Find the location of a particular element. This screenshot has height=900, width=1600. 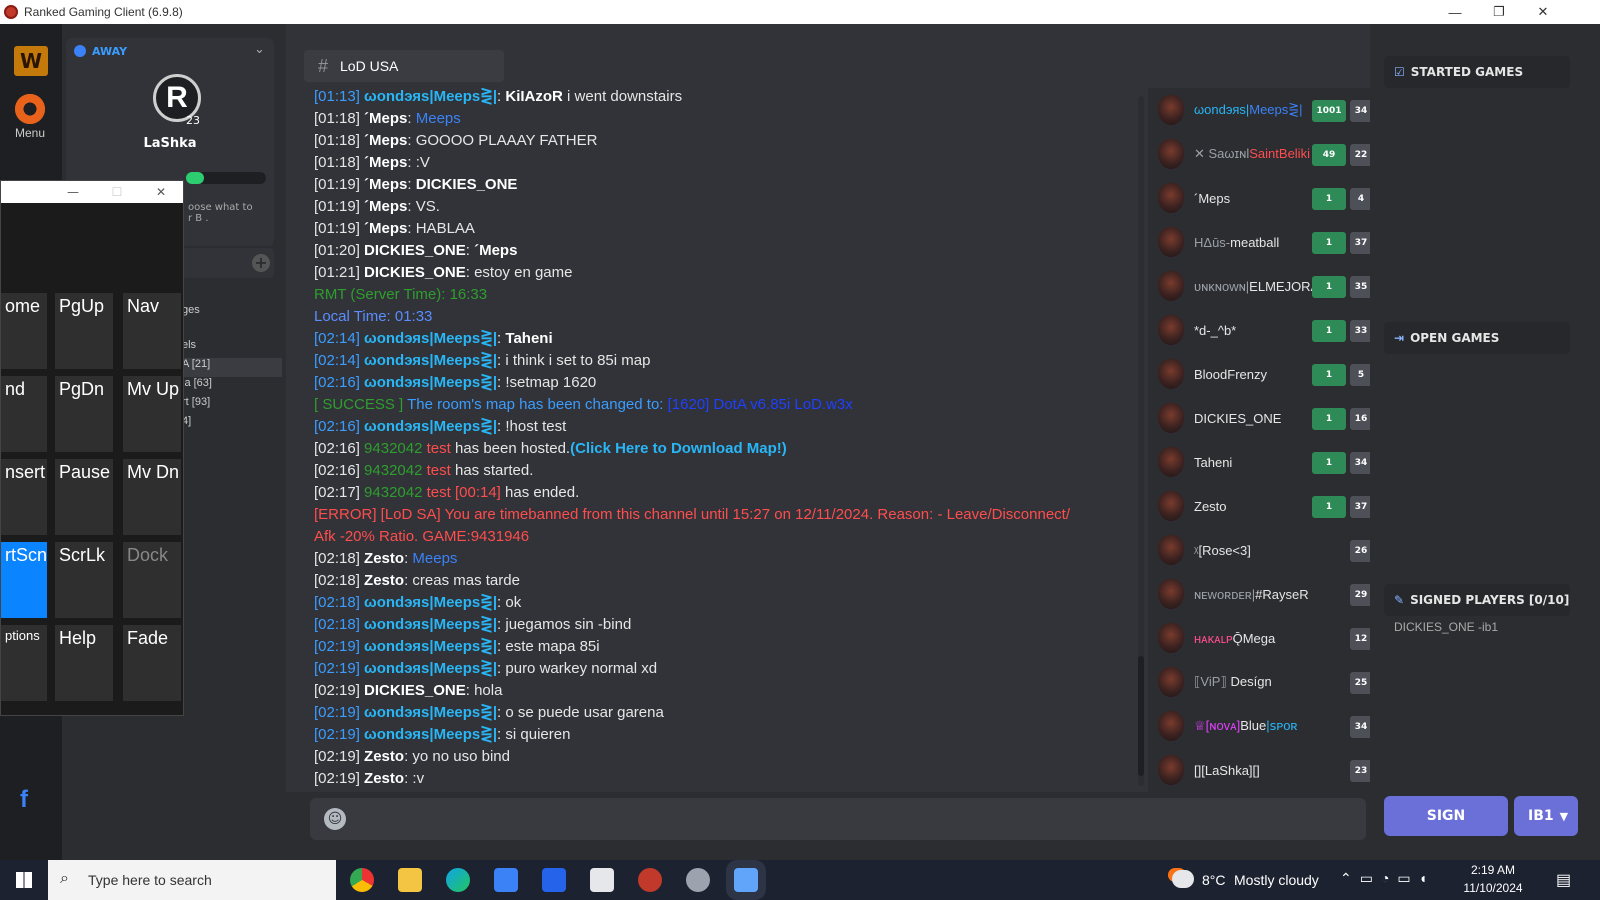

user-level-badge: 34 is located at coordinates (1360, 111).